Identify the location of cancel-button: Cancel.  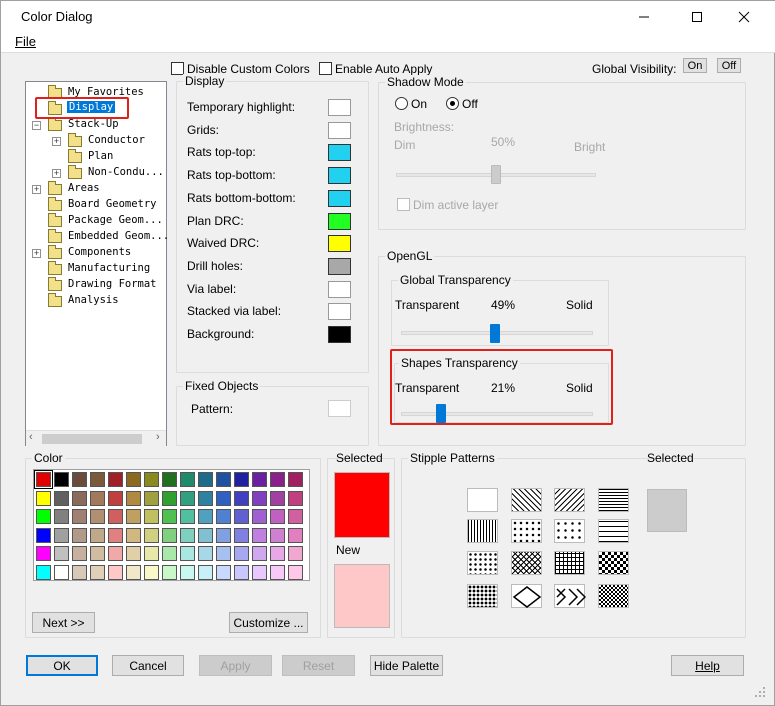
(148, 665).